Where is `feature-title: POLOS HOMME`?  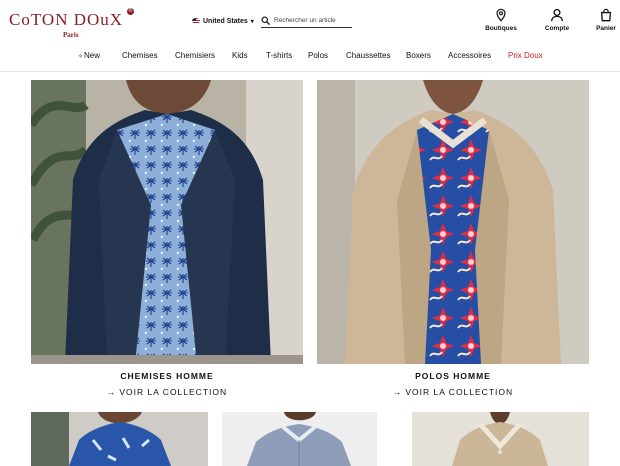
feature-title: POLOS HOMME is located at coordinates (453, 376).